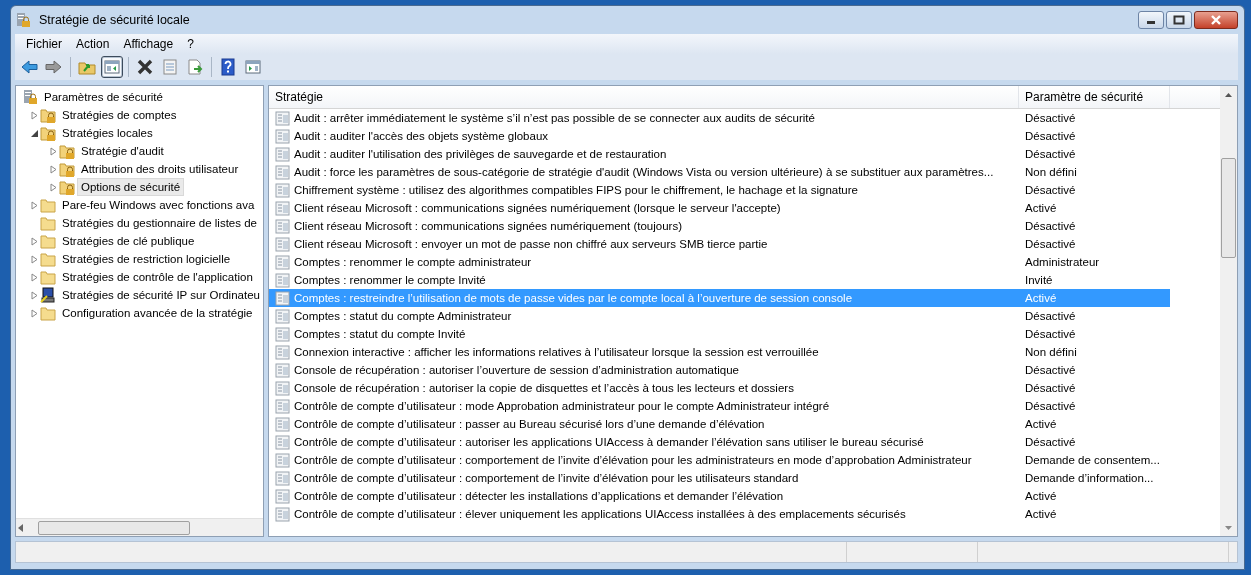  Describe the element at coordinates (744, 406) in the screenshot. I see `table-row: Contrôle de compte d’utilisateur : mode Approbation administrateur pour le compte Administrateur intégré Désactivé` at that location.